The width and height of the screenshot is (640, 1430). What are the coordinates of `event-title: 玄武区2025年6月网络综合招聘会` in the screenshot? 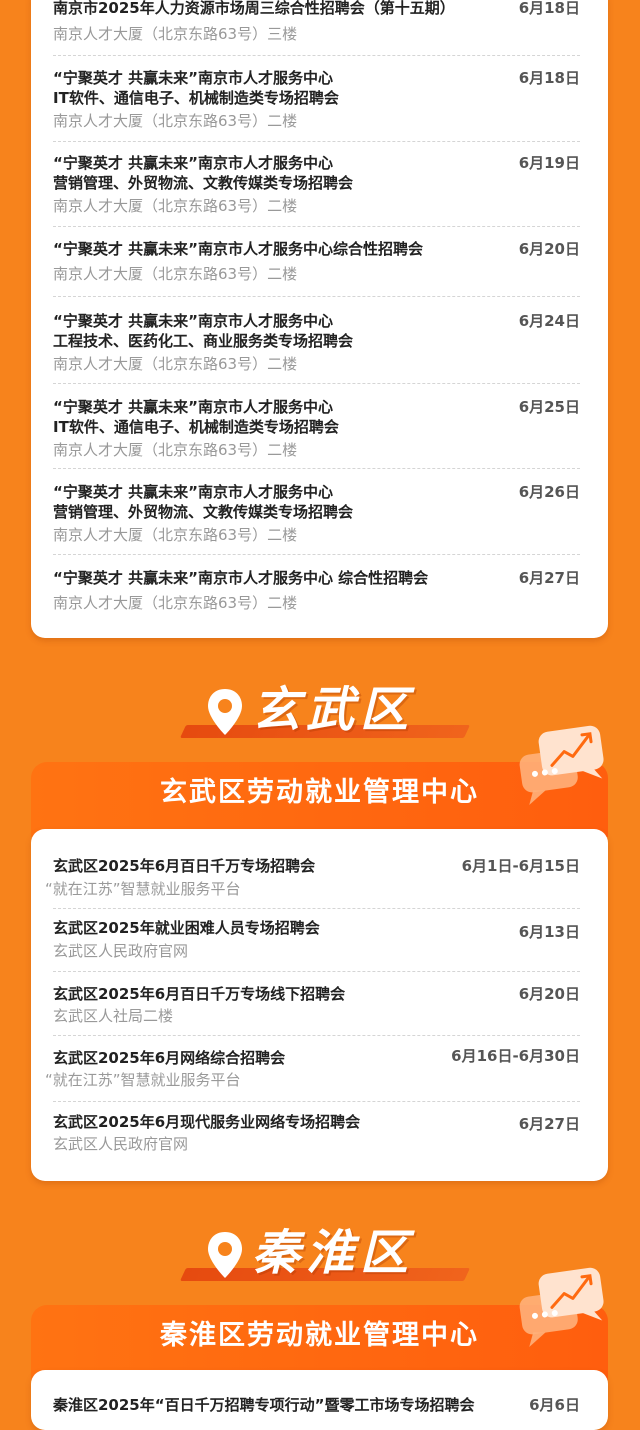 It's located at (169, 1058).